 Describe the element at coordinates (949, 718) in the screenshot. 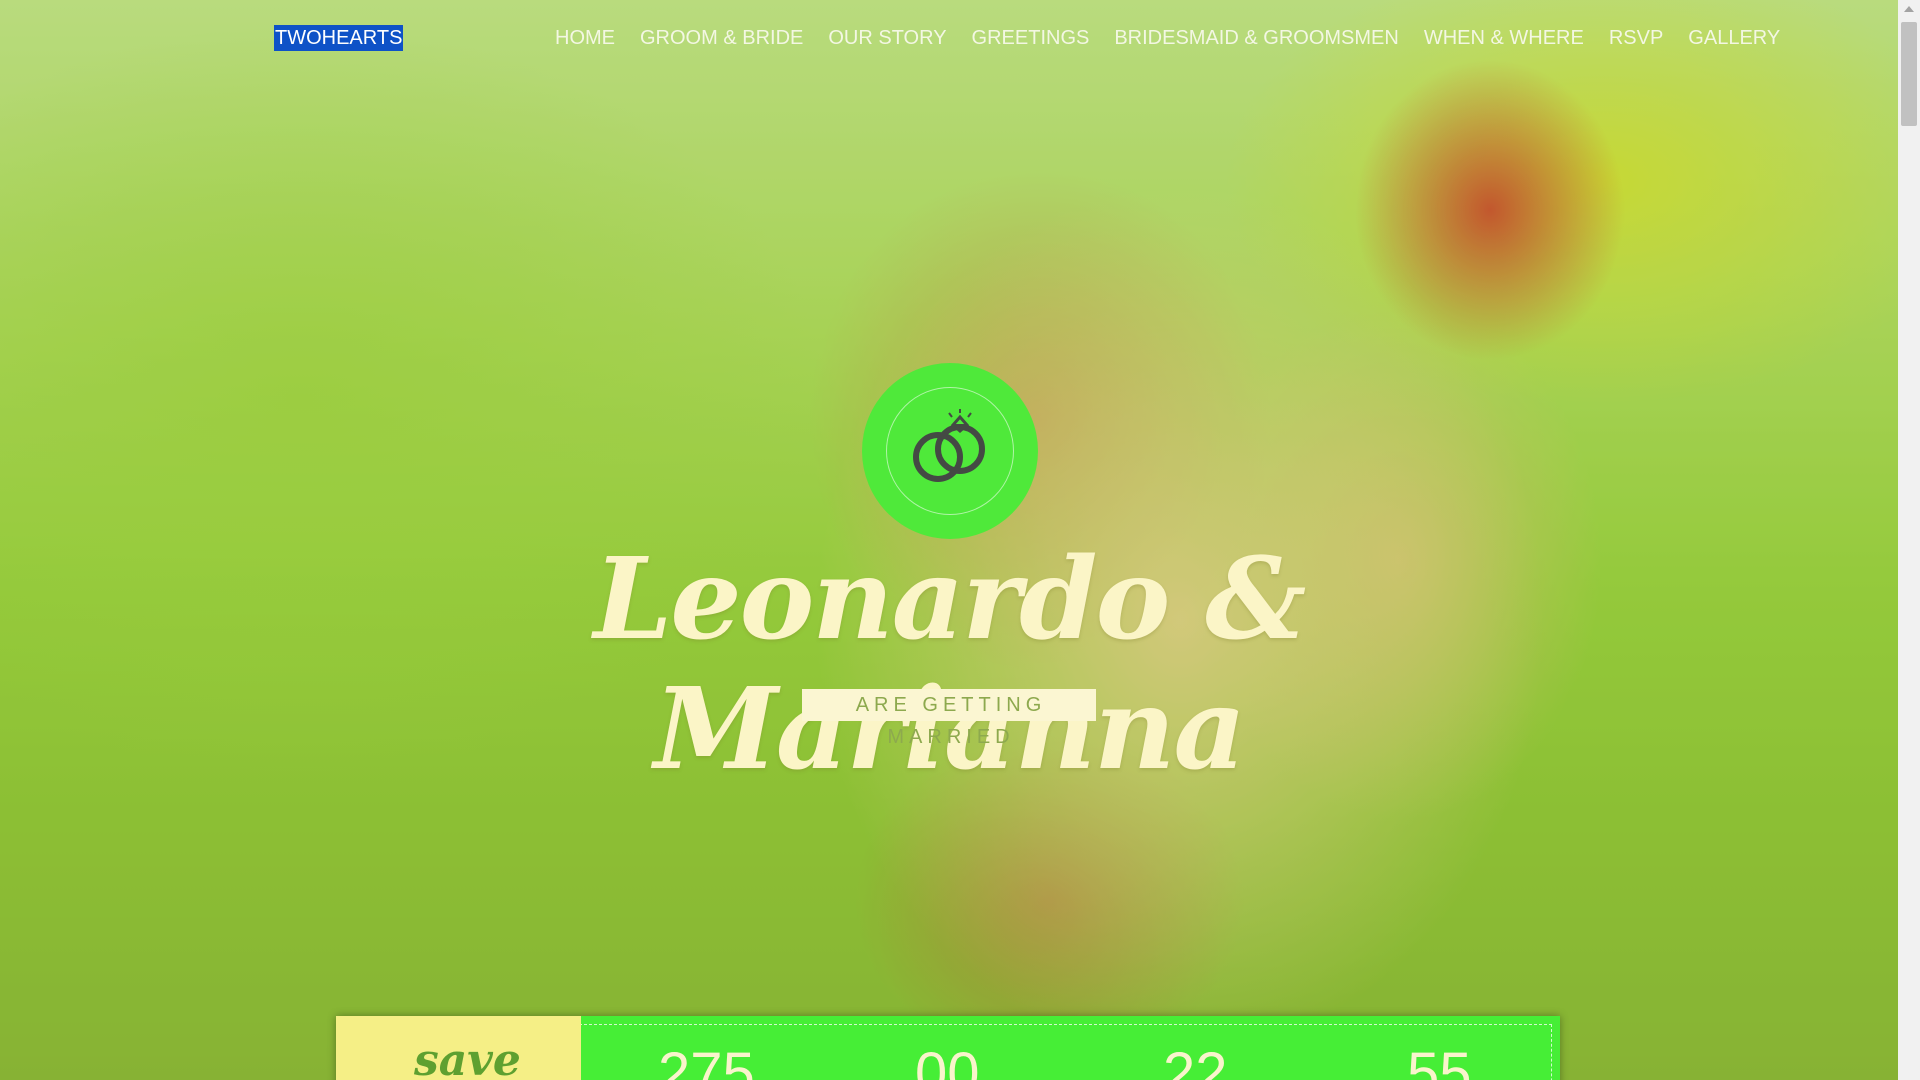

I see `tagline-badge: ARE GETTING MARRIED` at that location.